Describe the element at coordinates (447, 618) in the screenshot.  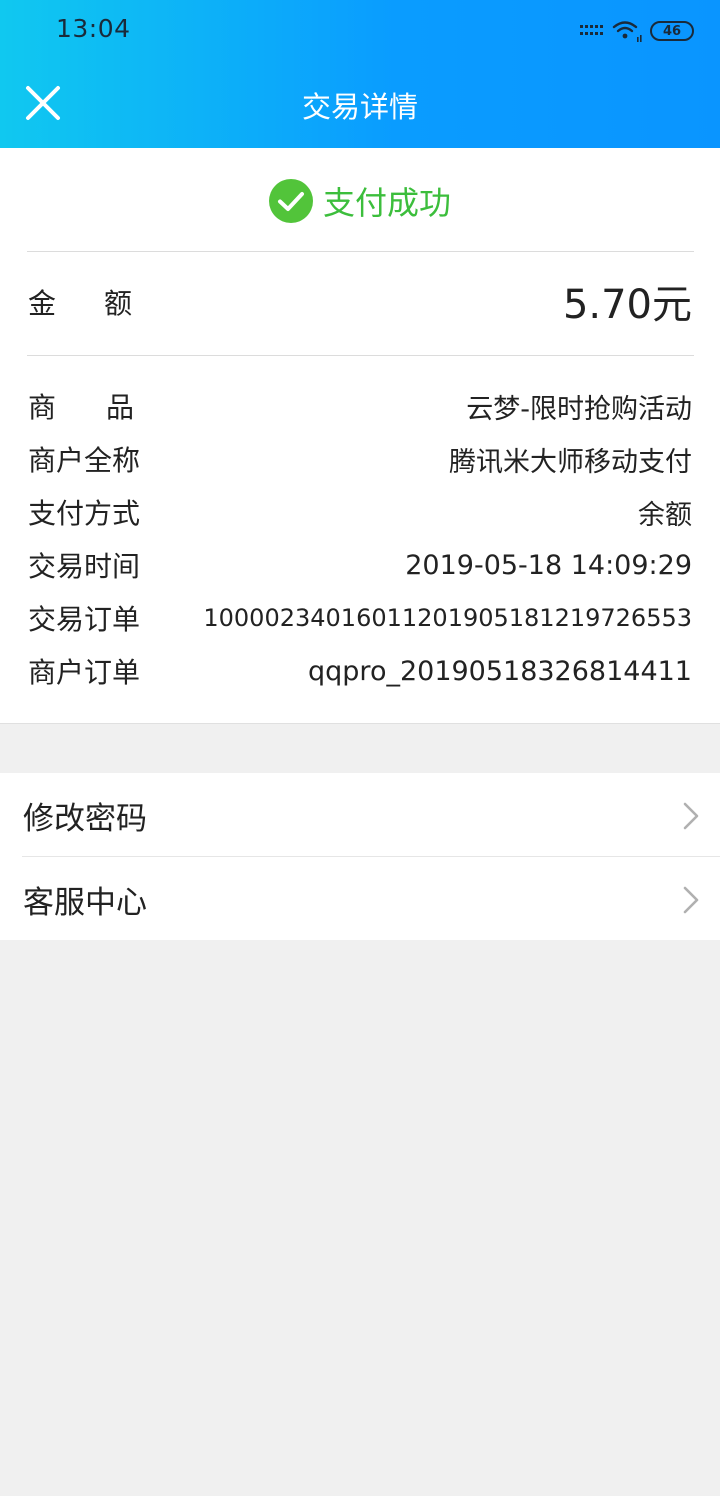
I see `detail-value: 100002340160112019051812197265​53` at that location.